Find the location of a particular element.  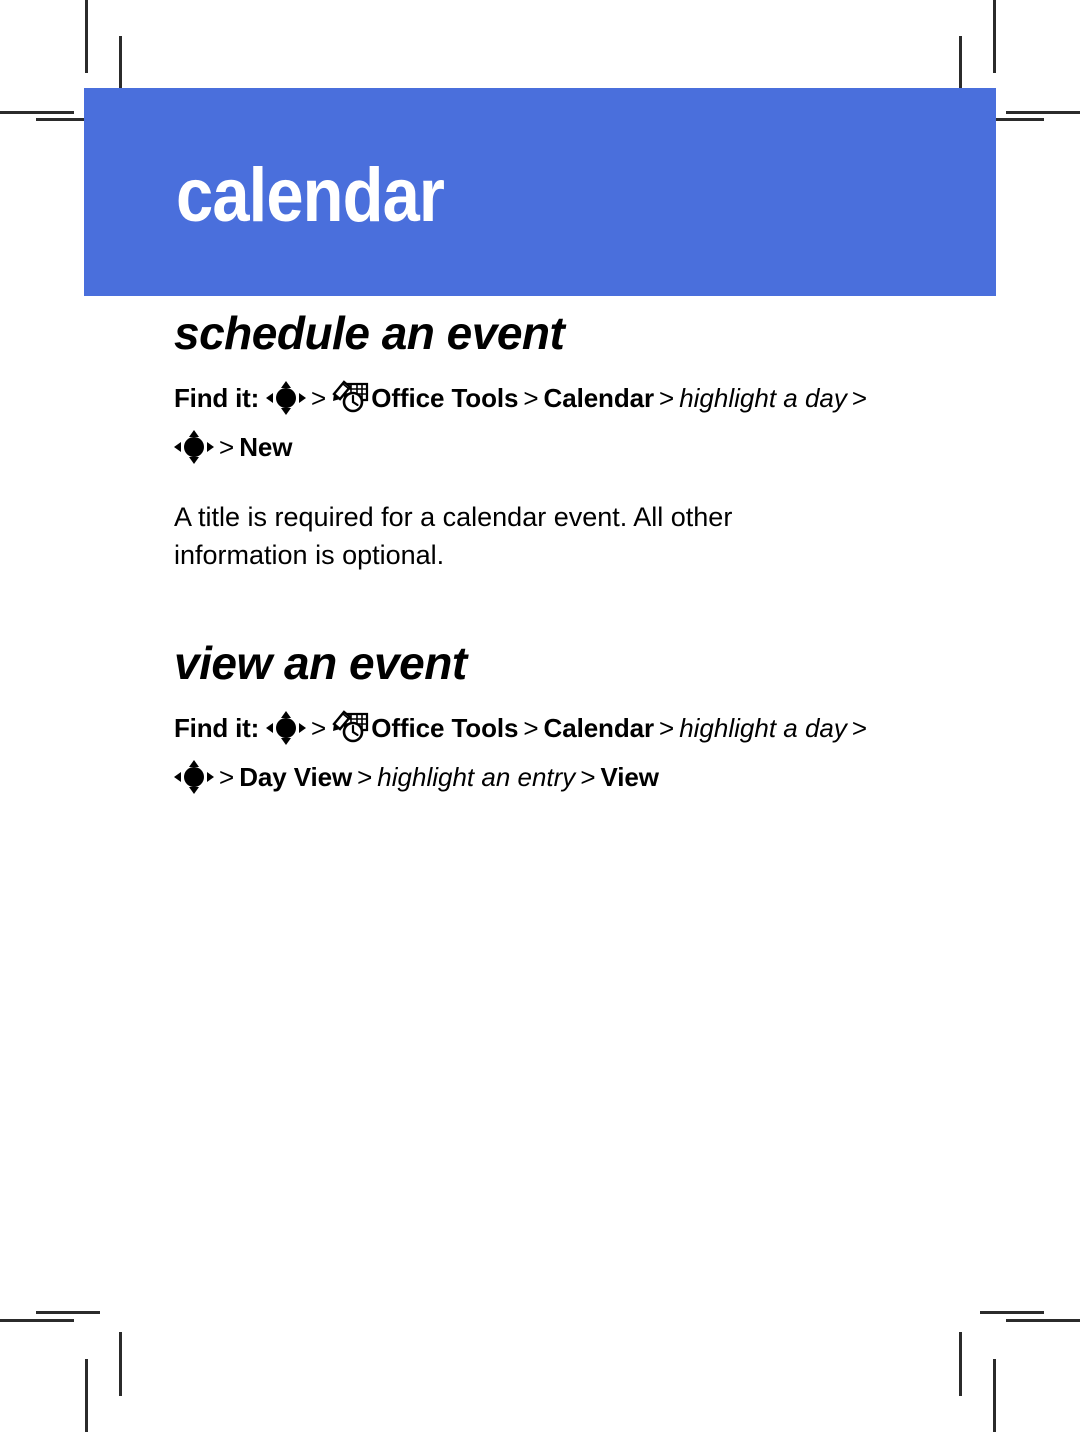

crop-mark-bottom-left-outer-horizontal is located at coordinates (37, 1320).